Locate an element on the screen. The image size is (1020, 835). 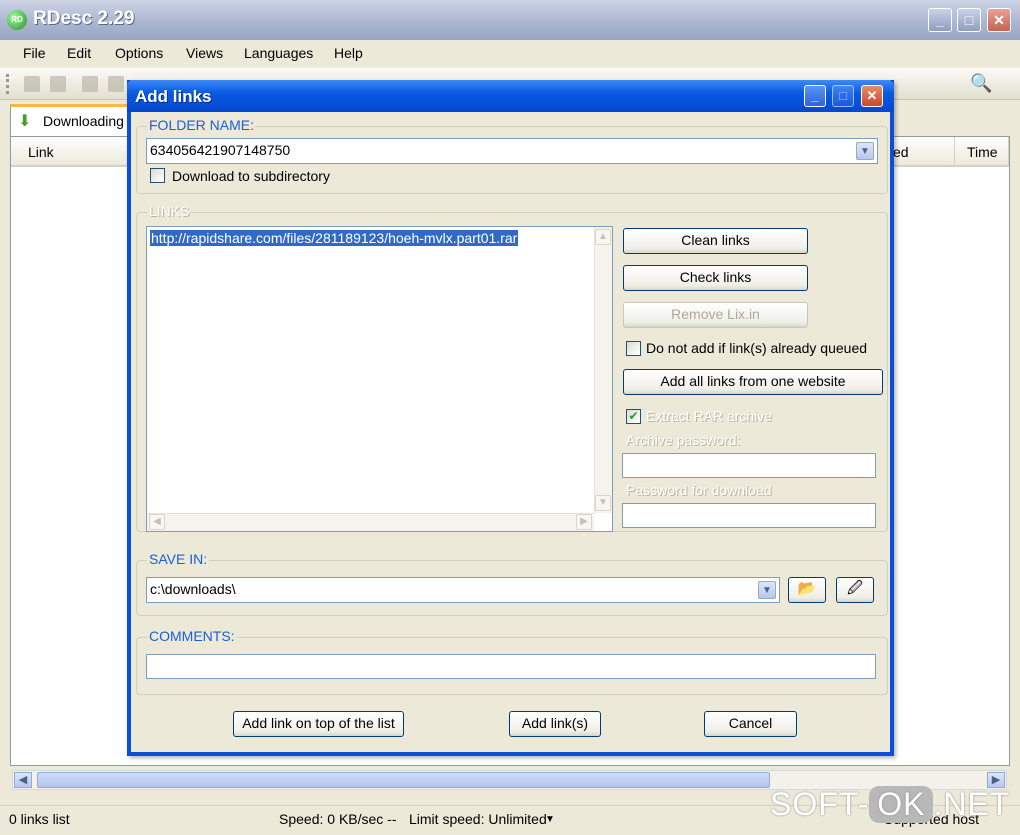
download-arrow-icon: ⬇ is located at coordinates (25, 121).